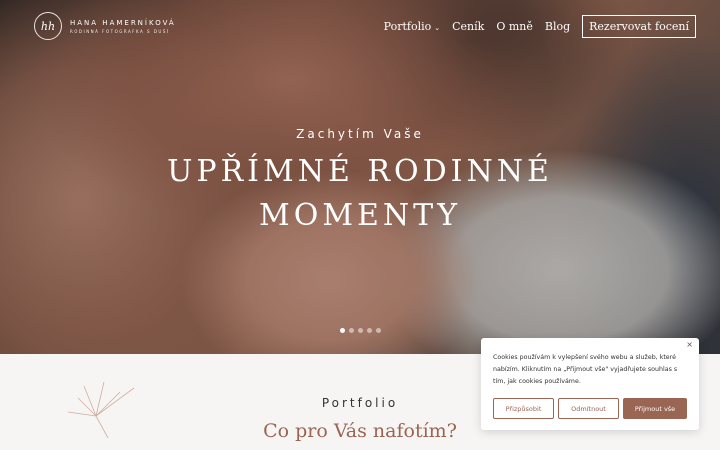  I want to click on logo-name: HANA HAMERNÍKOVÁ, so click(123, 22).